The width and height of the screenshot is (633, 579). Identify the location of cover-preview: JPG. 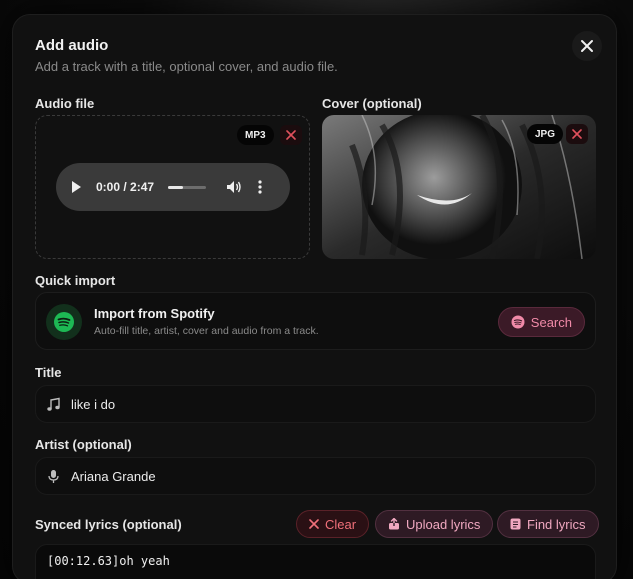
(459, 187).